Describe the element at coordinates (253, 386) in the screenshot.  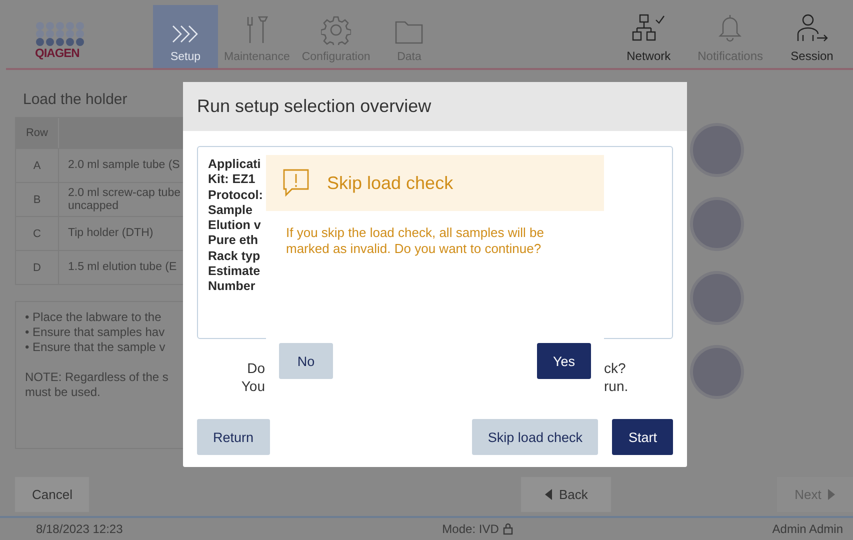
I see `question-text: You` at that location.